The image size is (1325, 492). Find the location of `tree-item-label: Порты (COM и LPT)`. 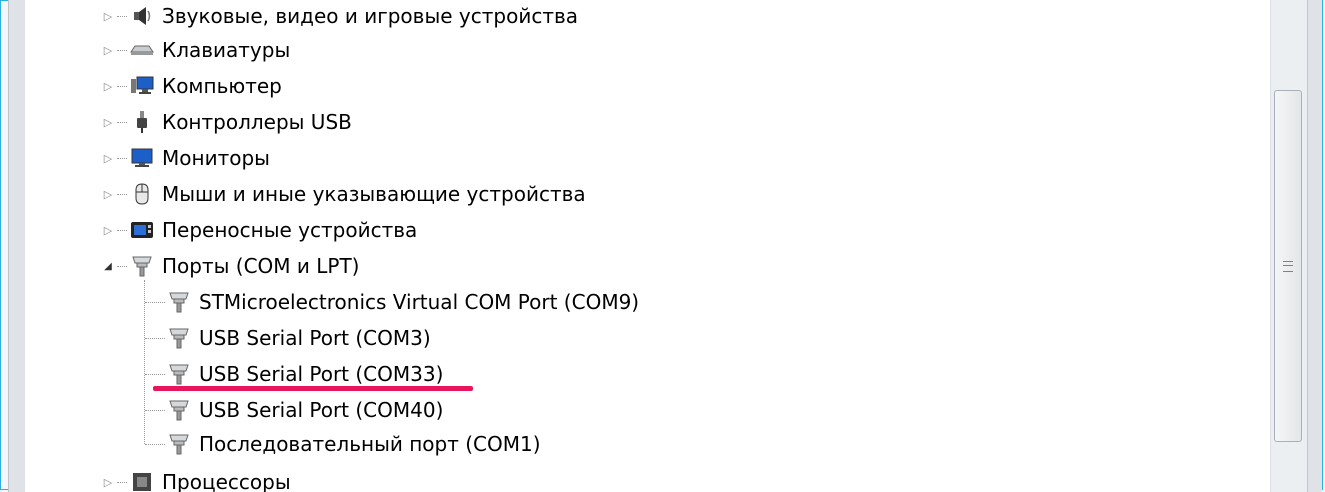

tree-item-label: Порты (COM и LPT) is located at coordinates (261, 266).